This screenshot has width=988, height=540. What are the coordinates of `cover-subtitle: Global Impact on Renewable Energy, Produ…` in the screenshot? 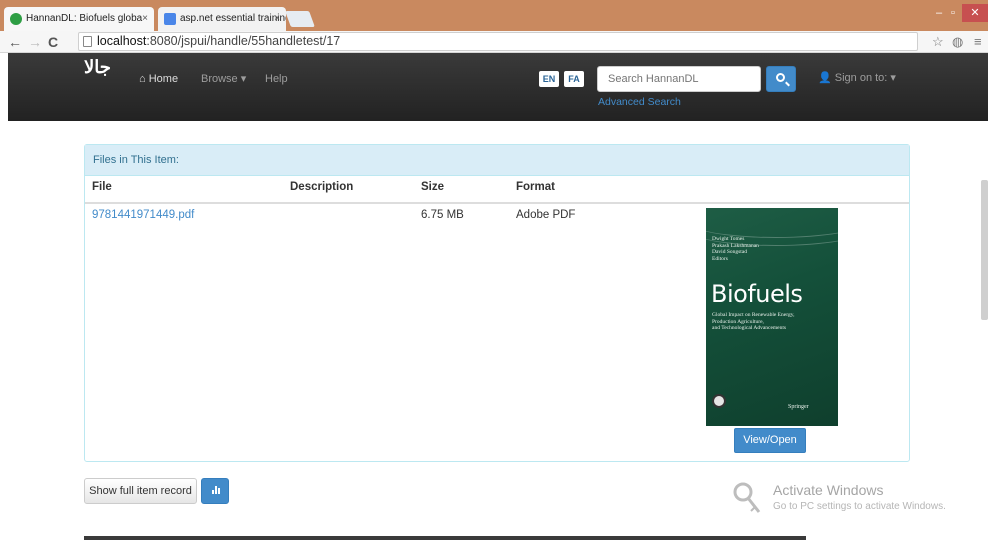 It's located at (753, 321).